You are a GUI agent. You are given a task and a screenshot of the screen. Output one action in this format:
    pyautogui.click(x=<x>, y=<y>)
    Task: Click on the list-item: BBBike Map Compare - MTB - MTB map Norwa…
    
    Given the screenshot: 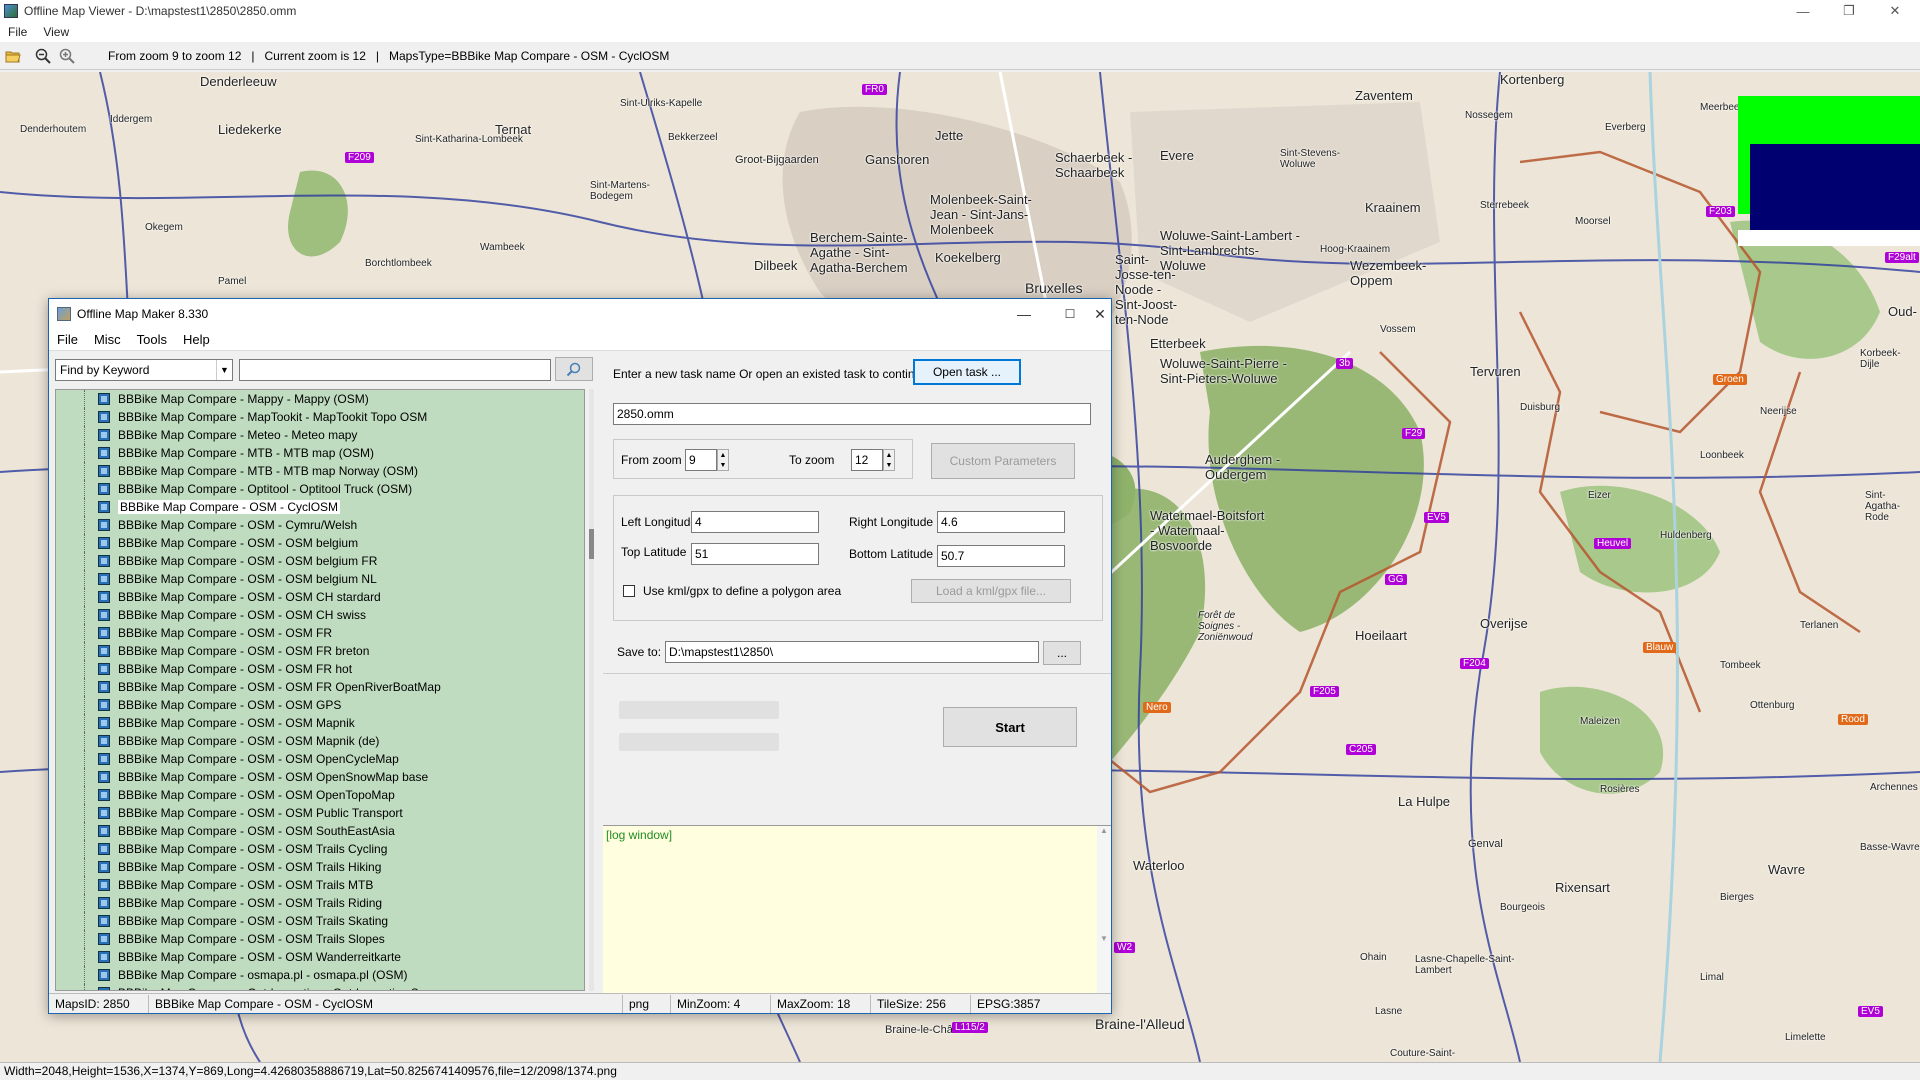 What is the action you would take?
    pyautogui.click(x=320, y=471)
    